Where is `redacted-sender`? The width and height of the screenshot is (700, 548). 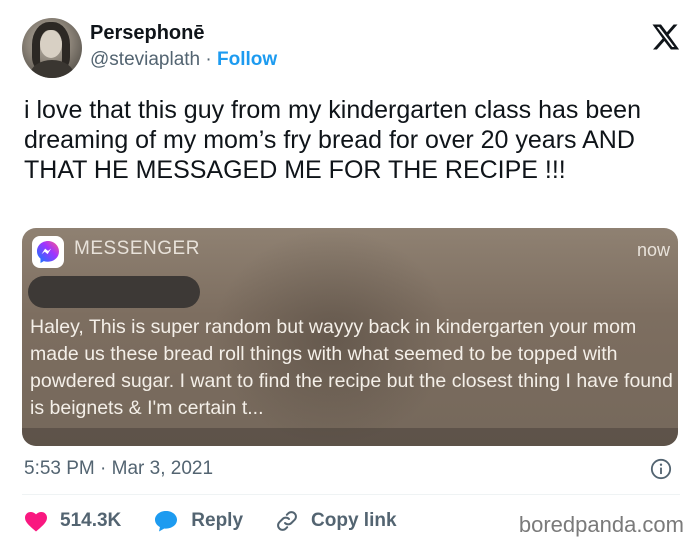
redacted-sender is located at coordinates (114, 292).